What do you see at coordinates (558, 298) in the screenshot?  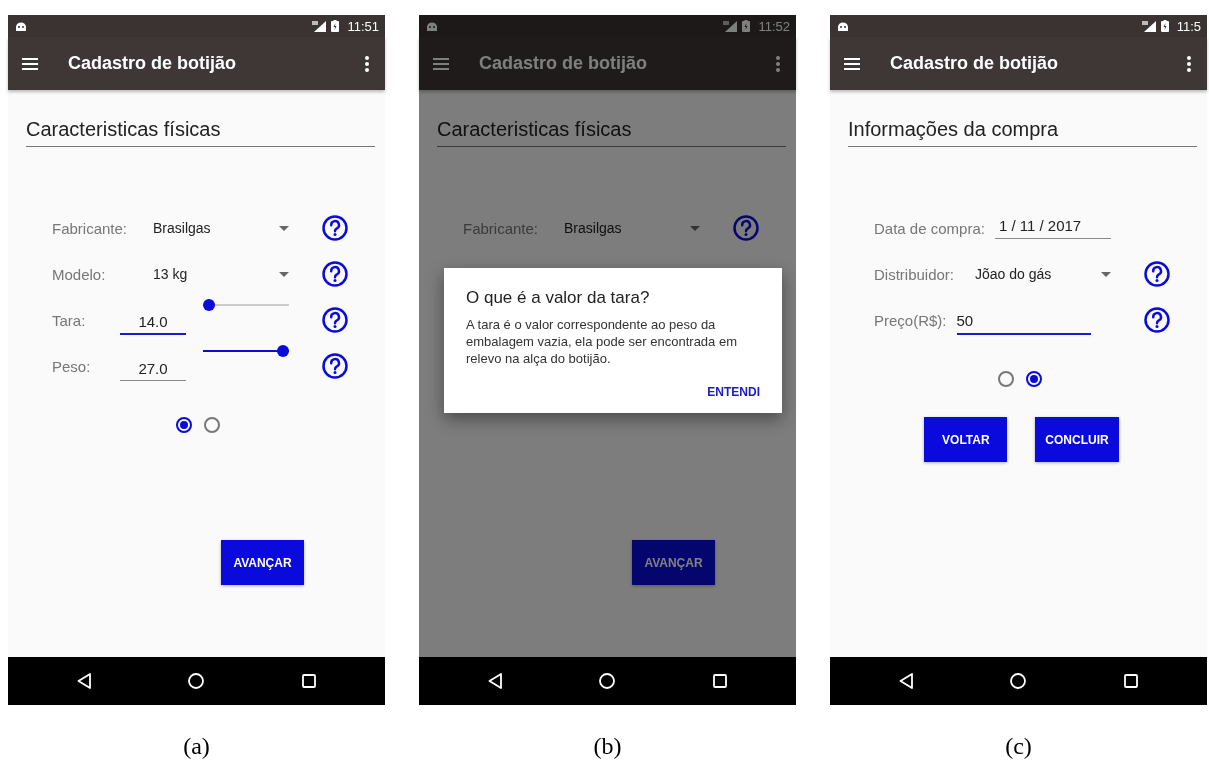 I see `dialog-title: O que é a valor da tara?` at bounding box center [558, 298].